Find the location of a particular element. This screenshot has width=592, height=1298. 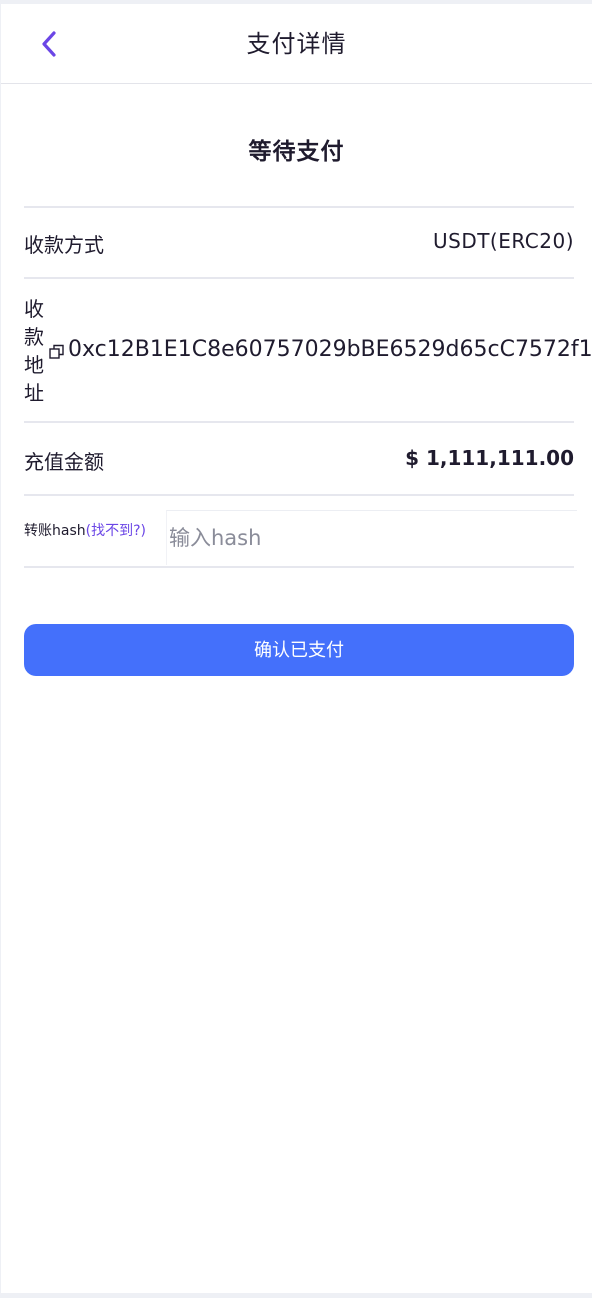

recharge-amount-label: 充值金额 is located at coordinates (64, 462).